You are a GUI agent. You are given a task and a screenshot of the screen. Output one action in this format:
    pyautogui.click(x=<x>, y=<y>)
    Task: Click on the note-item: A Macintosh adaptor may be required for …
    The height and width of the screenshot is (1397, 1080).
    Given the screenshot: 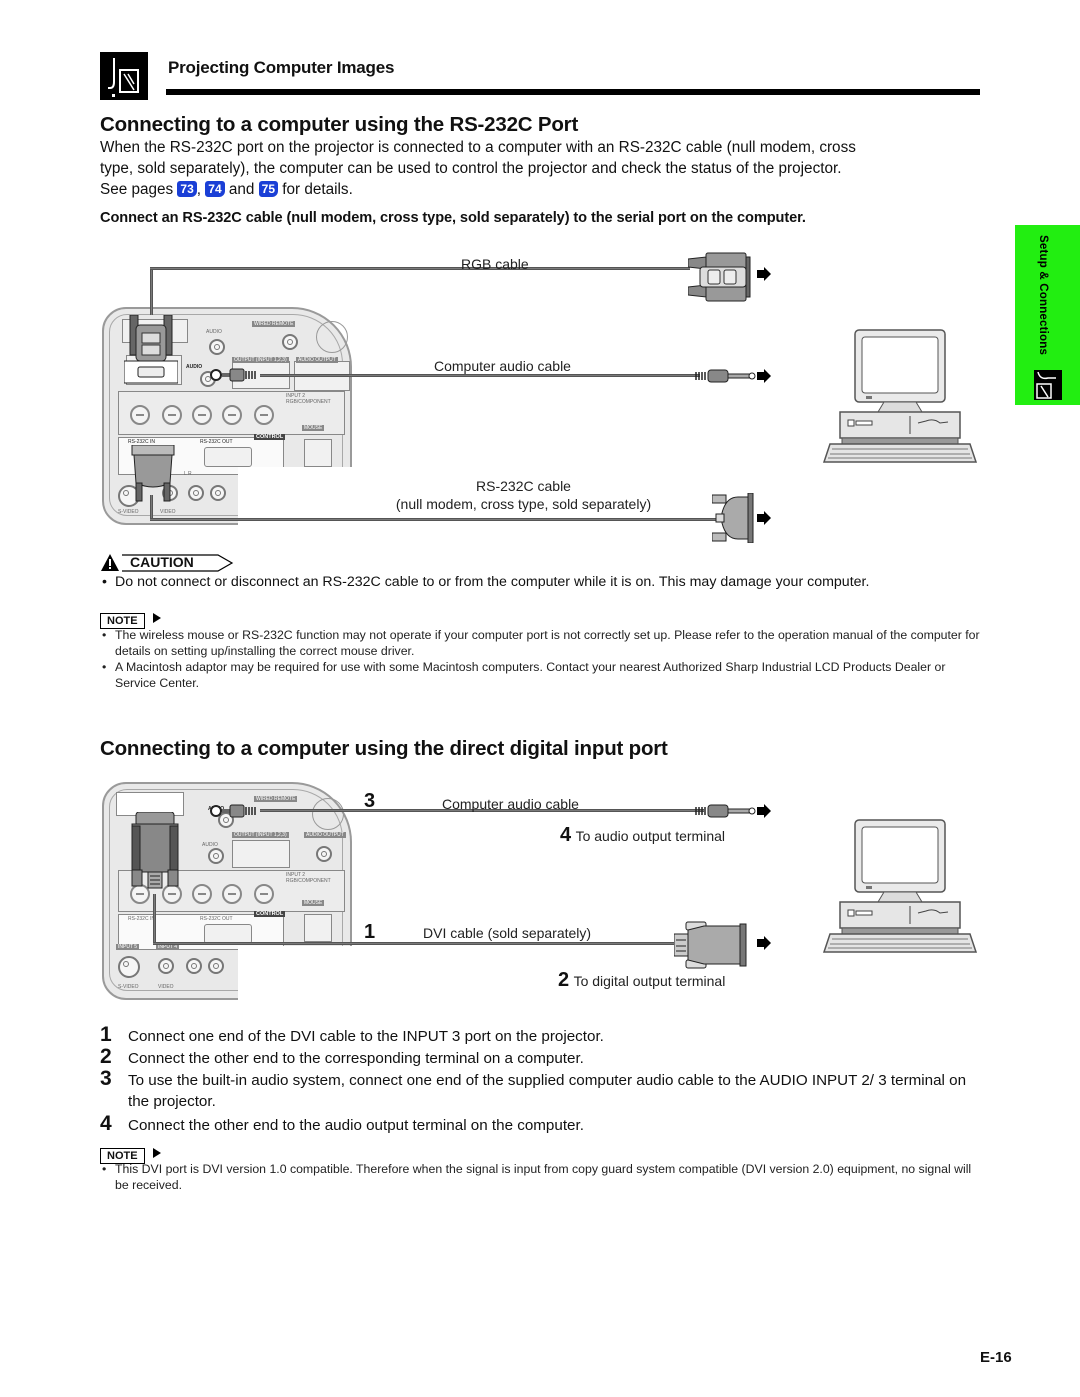 What is the action you would take?
    pyautogui.click(x=541, y=675)
    